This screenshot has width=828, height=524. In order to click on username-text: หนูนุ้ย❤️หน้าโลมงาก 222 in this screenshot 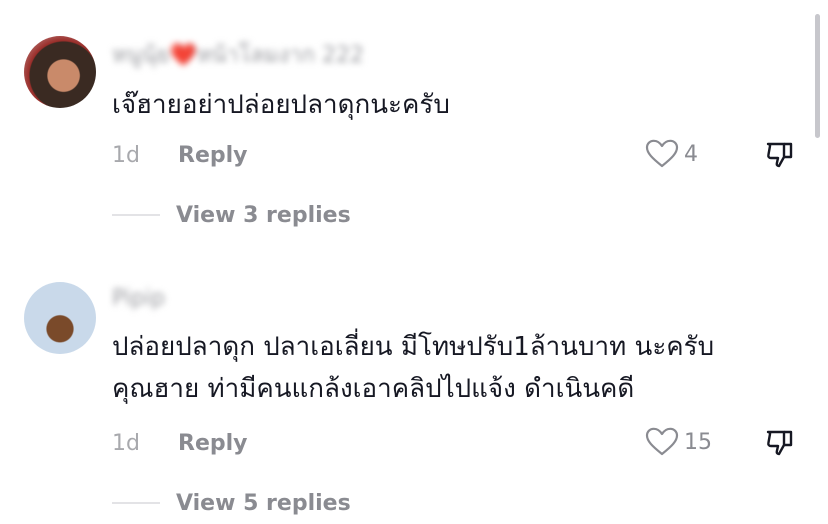, I will do `click(238, 55)`.